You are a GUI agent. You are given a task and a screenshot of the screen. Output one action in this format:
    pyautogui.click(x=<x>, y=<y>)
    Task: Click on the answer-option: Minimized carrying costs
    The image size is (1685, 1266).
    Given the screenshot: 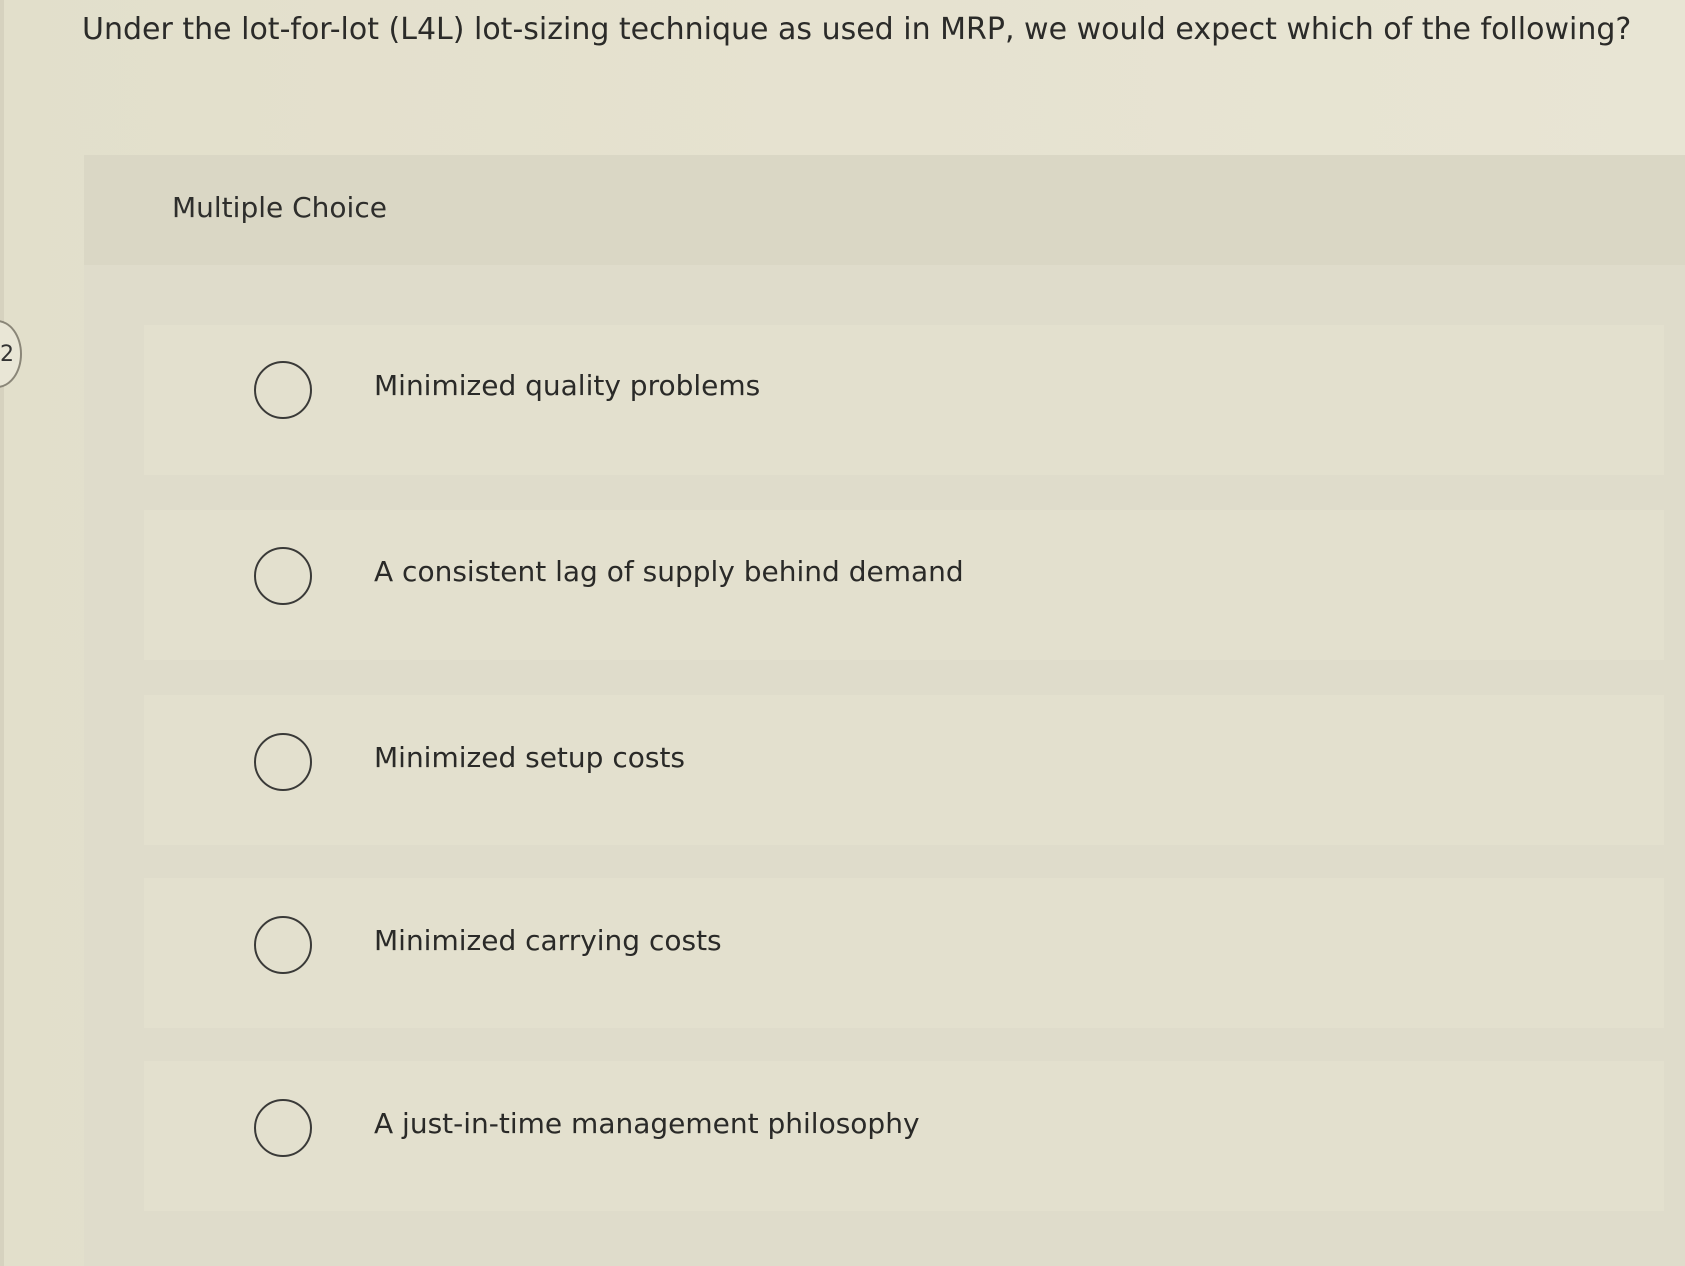 What is the action you would take?
    pyautogui.click(x=904, y=953)
    